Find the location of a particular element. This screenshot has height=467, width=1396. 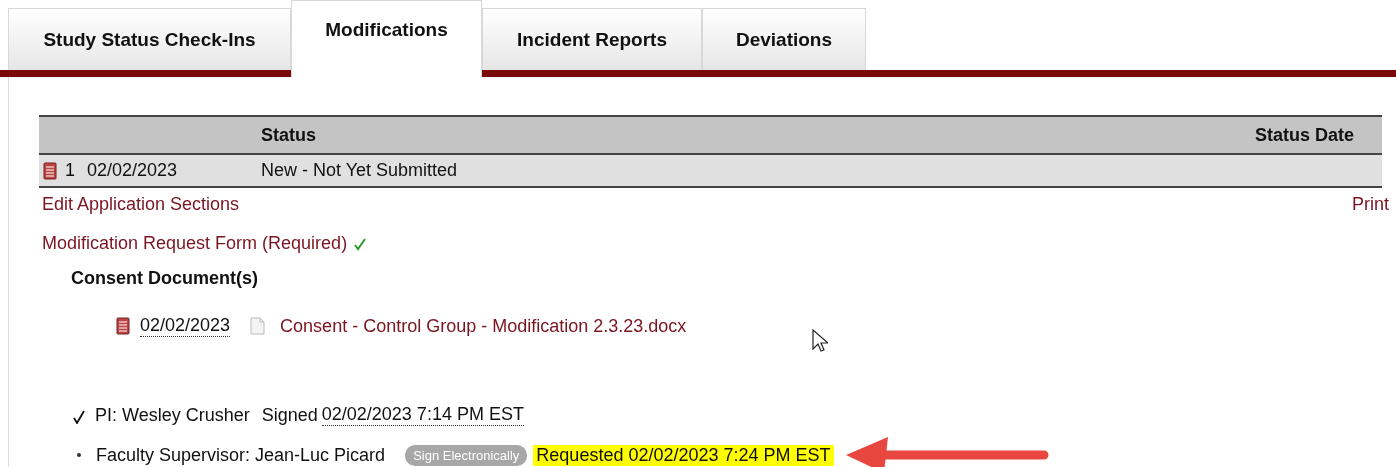

request-status: Requested 02/02/2023 7:24 PM EST is located at coordinates (683, 455).